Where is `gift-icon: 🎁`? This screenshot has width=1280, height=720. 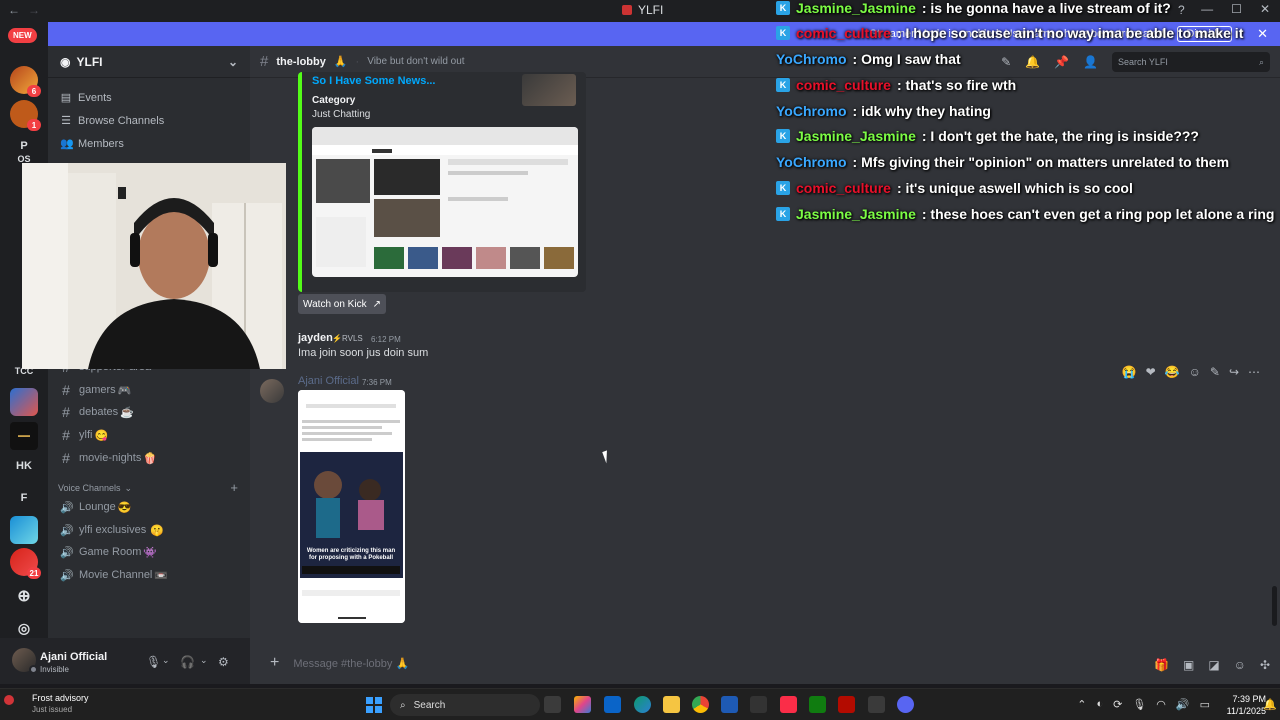 gift-icon: 🎁 is located at coordinates (1161, 665).